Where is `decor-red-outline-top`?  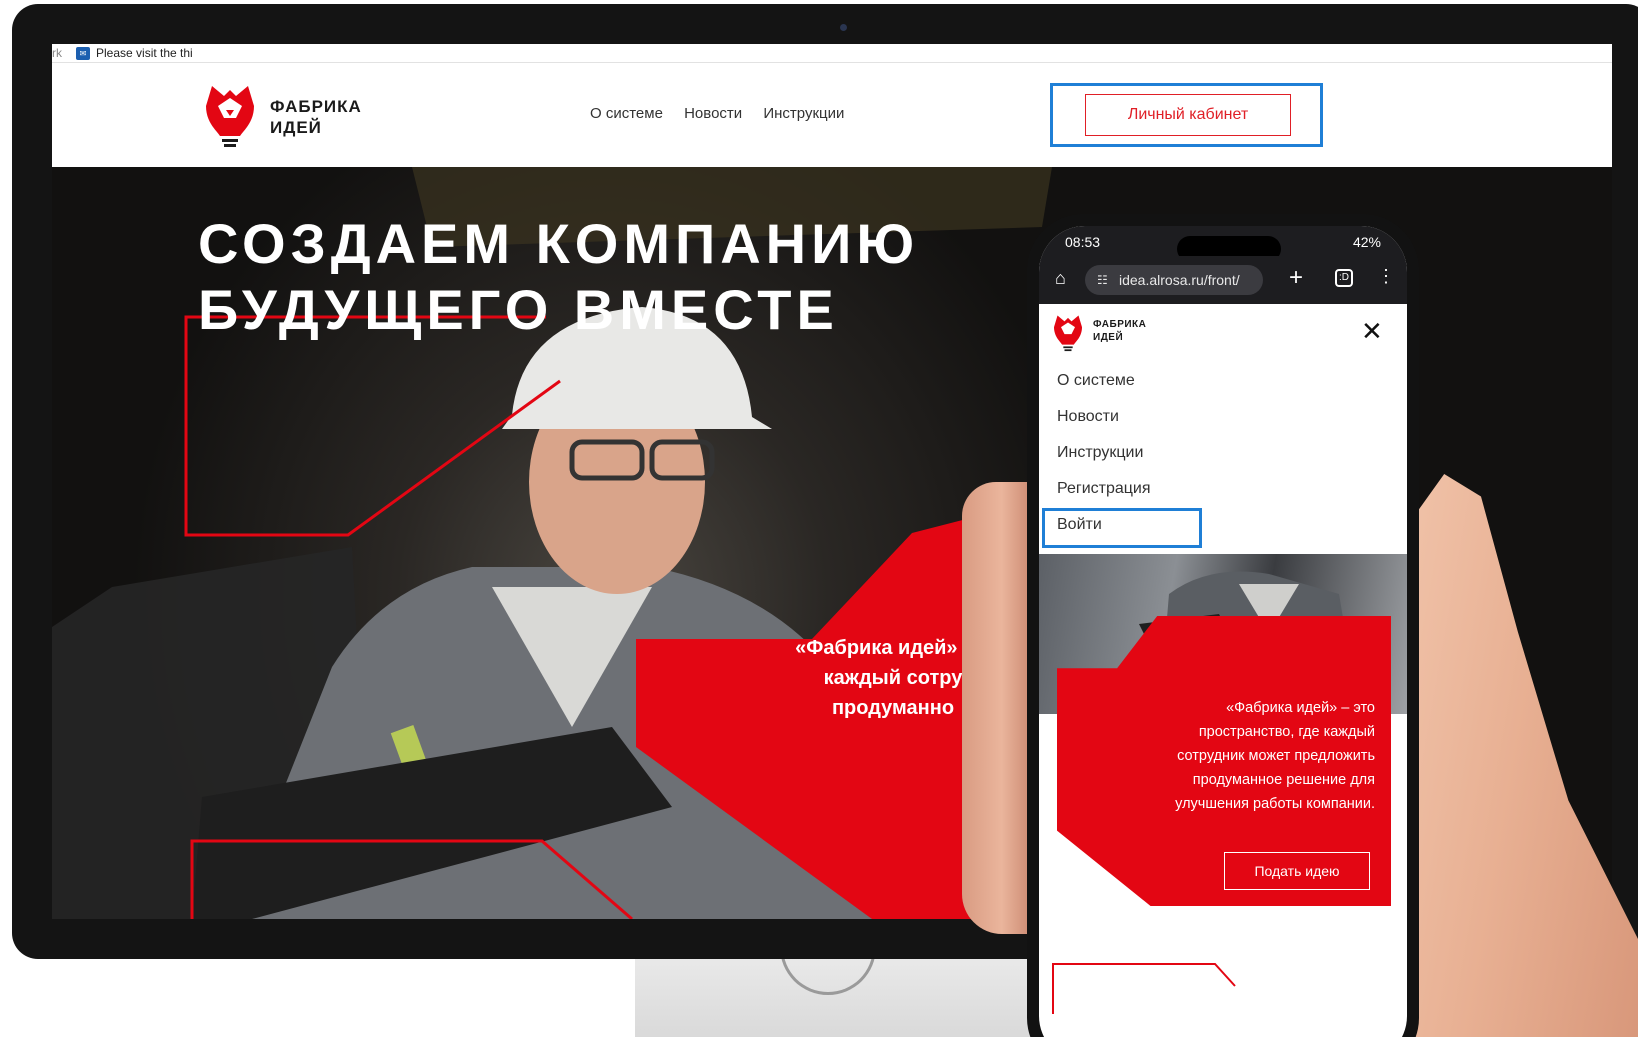 decor-red-outline-top is located at coordinates (372, 426).